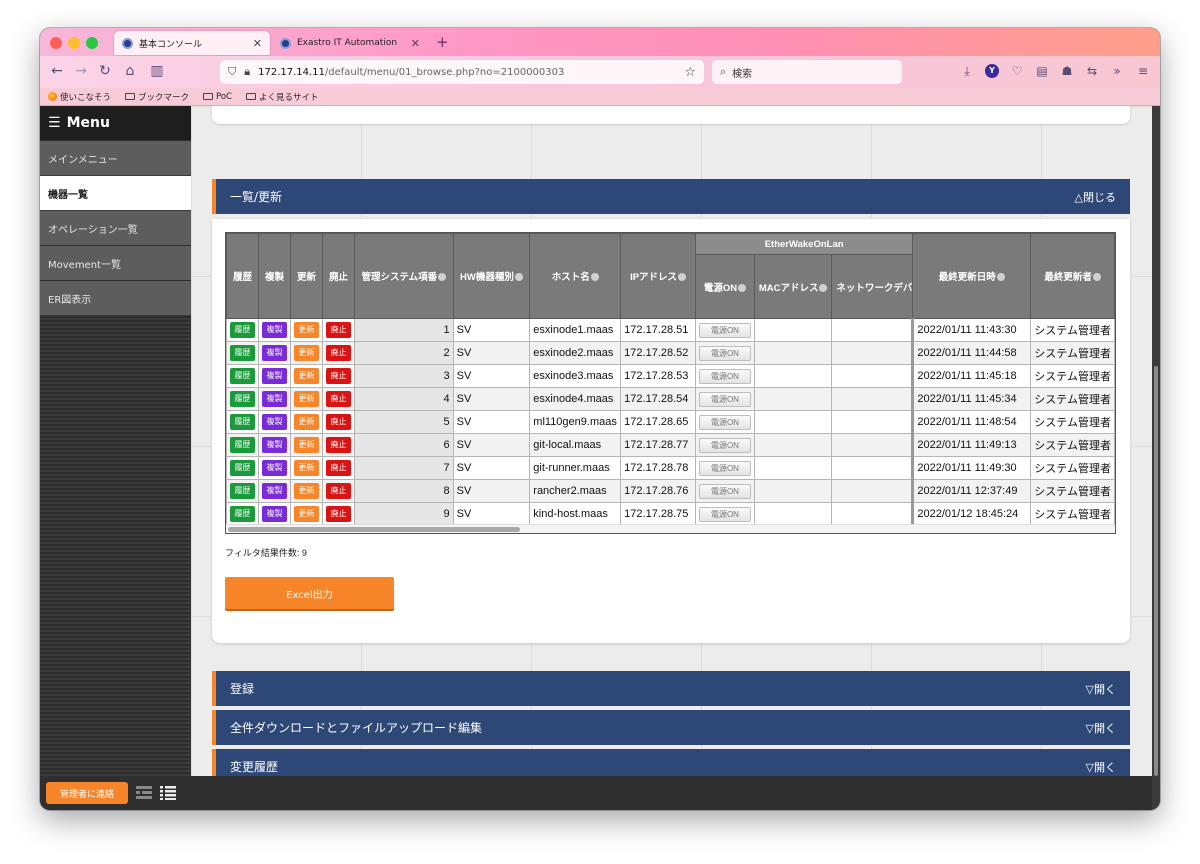 This screenshot has width=1200, height=864. I want to click on download-icon: ⤓, so click(967, 71).